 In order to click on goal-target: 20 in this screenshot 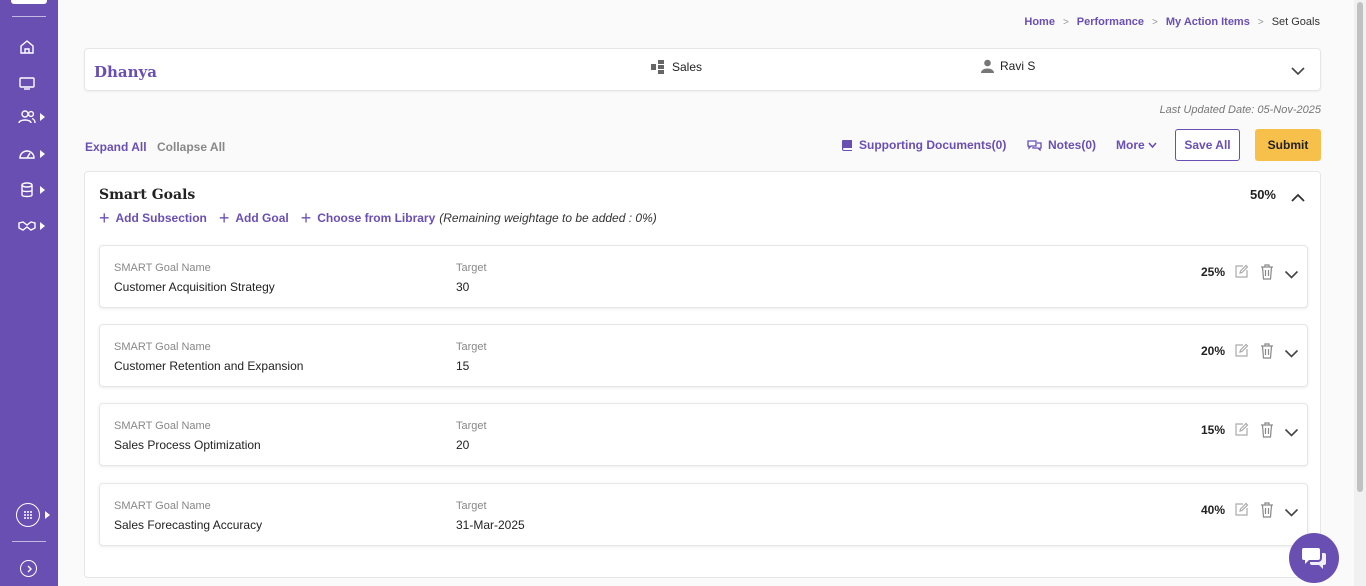, I will do `click(463, 445)`.